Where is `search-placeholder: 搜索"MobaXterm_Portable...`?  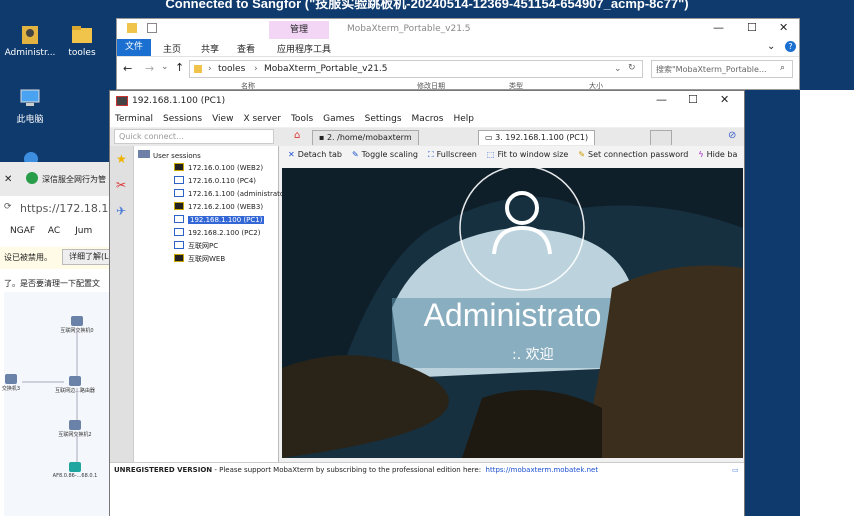
search-placeholder: 搜索"MobaXterm_Portable... is located at coordinates (711, 69).